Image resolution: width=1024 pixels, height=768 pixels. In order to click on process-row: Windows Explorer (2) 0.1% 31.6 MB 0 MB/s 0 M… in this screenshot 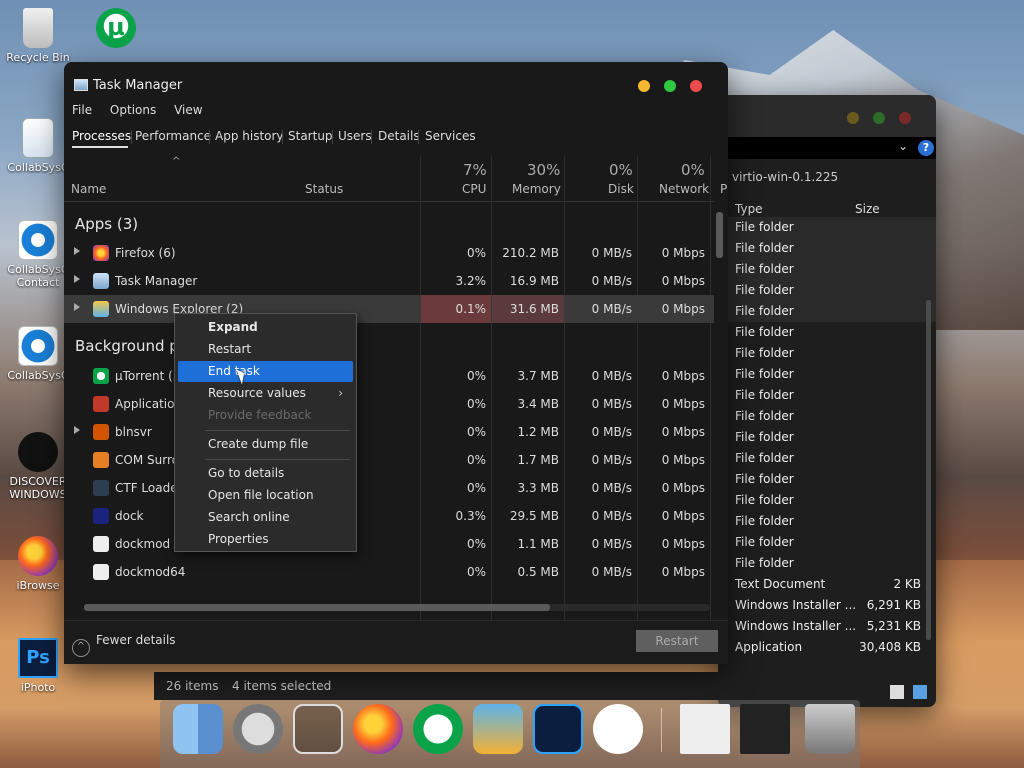, I will do `click(389, 309)`.